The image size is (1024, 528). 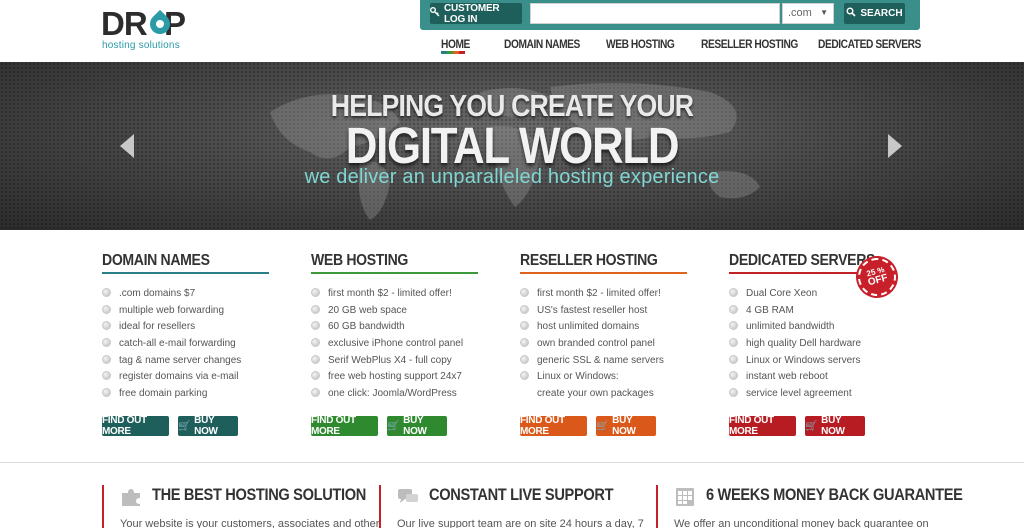 What do you see at coordinates (589, 260) in the screenshot?
I see `plan-title: RESELLER HOSTING` at bounding box center [589, 260].